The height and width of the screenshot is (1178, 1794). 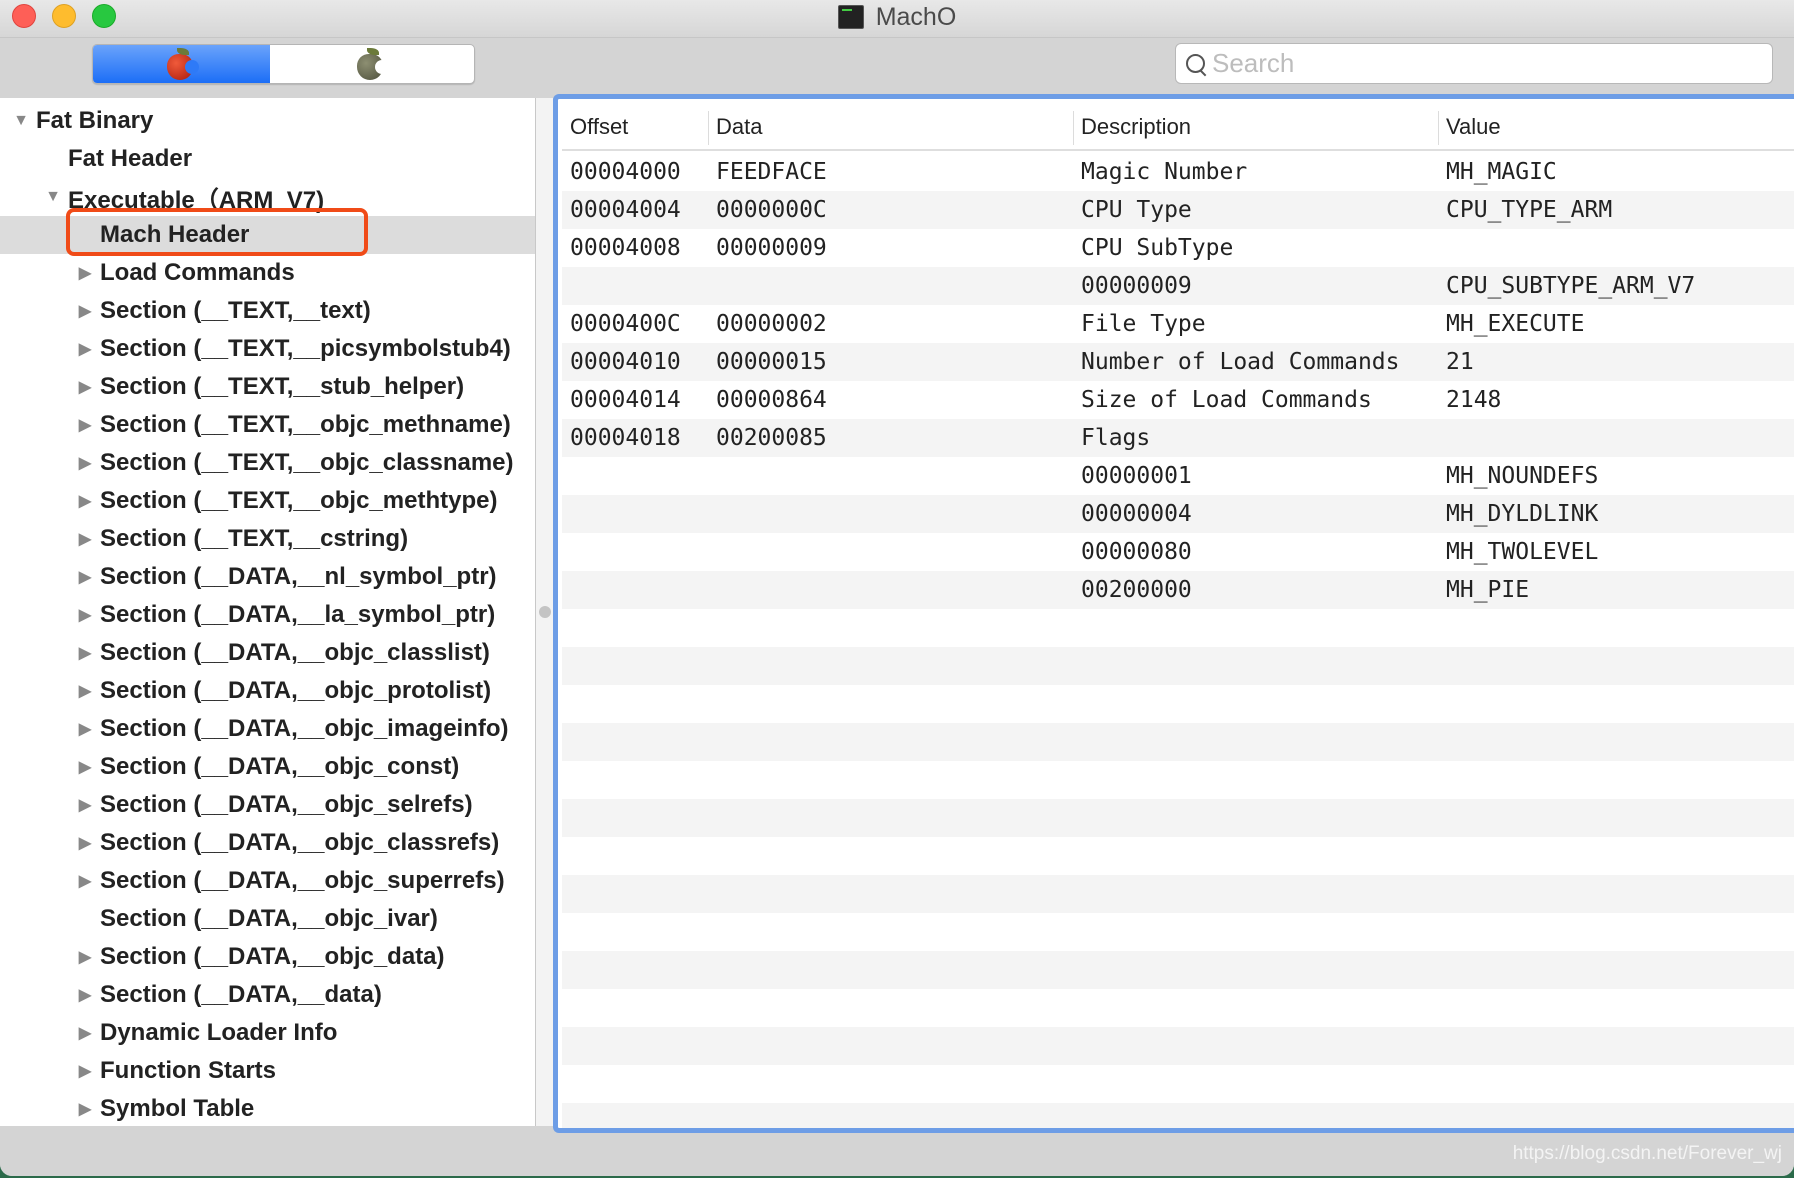 I want to click on tree-item: ▶ Section (__DATA,__nl_symbol_ptr), so click(x=267, y=577).